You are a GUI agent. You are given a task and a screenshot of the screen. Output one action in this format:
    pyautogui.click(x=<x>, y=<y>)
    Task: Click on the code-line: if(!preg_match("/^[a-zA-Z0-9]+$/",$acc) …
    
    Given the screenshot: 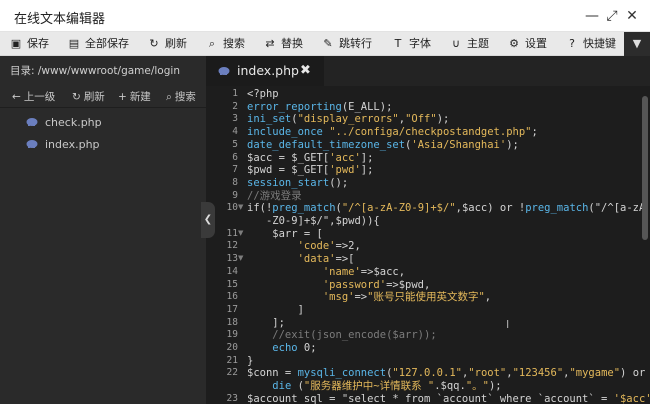 What is the action you would take?
    pyautogui.click(x=446, y=208)
    